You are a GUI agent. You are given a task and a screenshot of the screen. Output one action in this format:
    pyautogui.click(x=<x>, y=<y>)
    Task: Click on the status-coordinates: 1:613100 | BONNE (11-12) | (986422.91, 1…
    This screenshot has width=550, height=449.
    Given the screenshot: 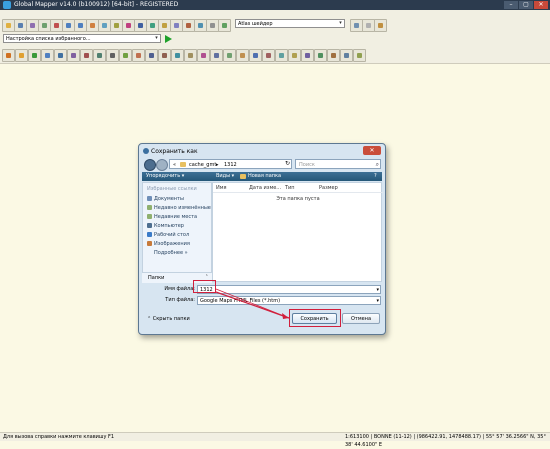 What is the action you would take?
    pyautogui.click(x=445, y=441)
    